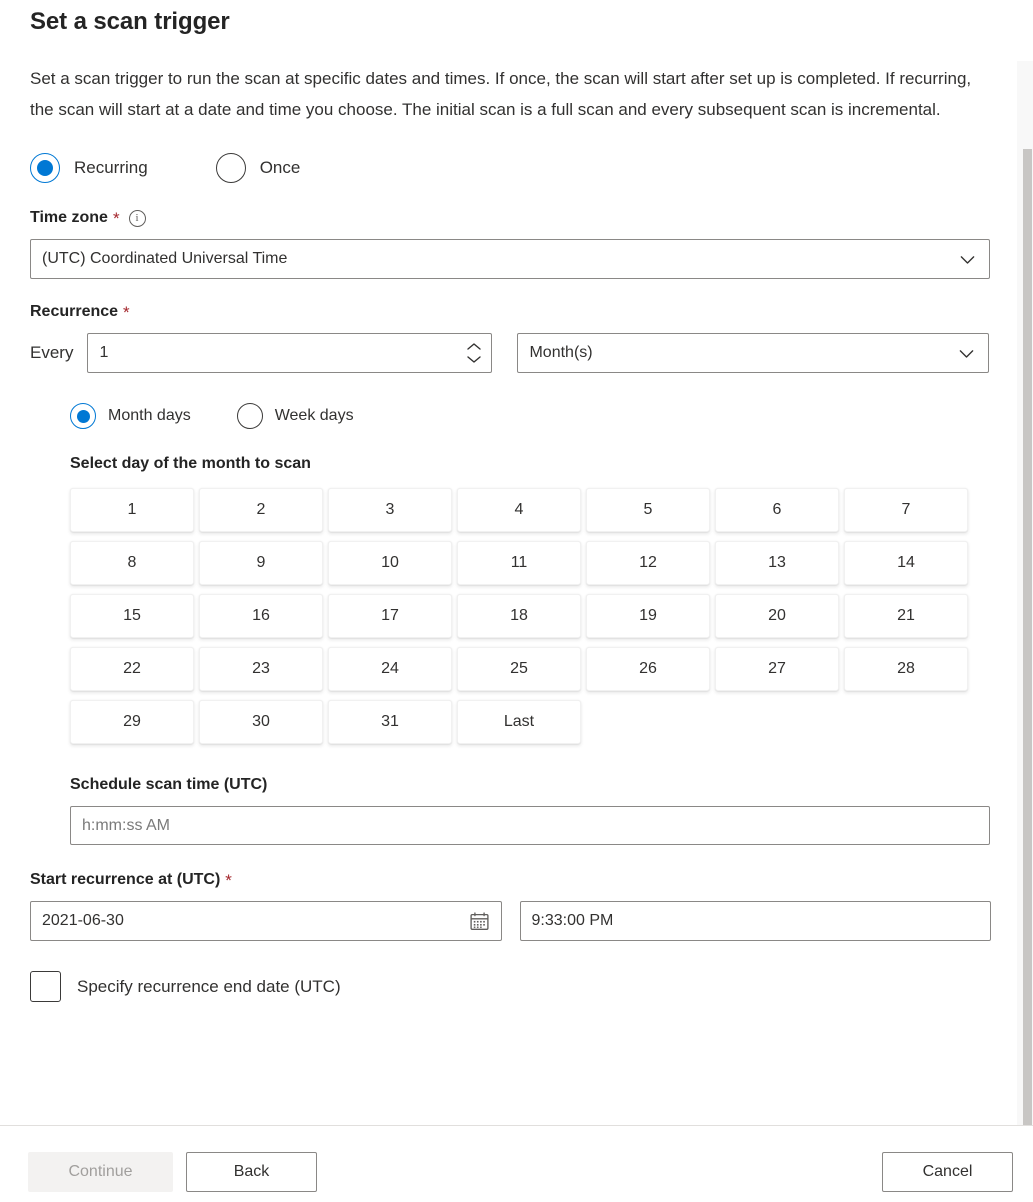 The width and height of the screenshot is (1033, 1202). Describe the element at coordinates (130, 21) in the screenshot. I see `page-title: Set a scan trigger` at that location.